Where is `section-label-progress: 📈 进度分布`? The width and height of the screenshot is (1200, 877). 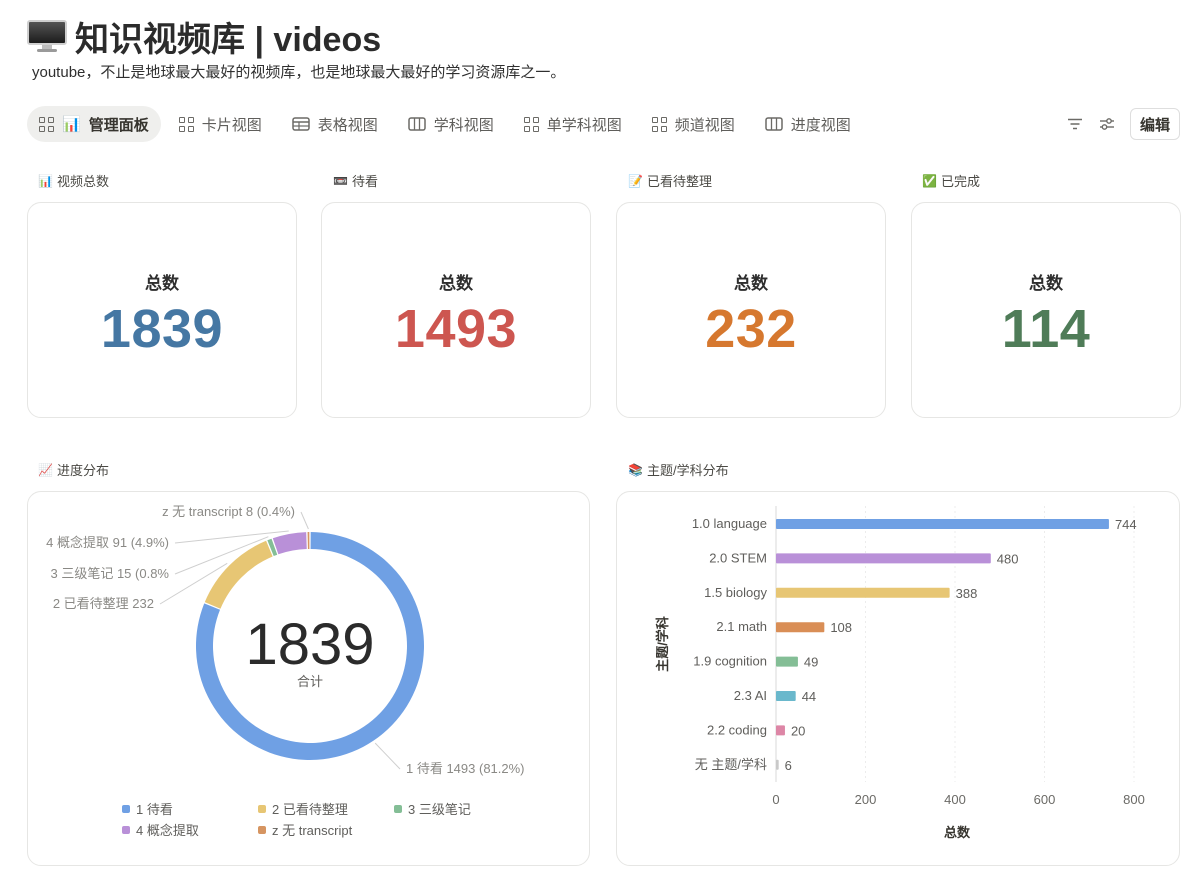 section-label-progress: 📈 进度分布 is located at coordinates (73, 469).